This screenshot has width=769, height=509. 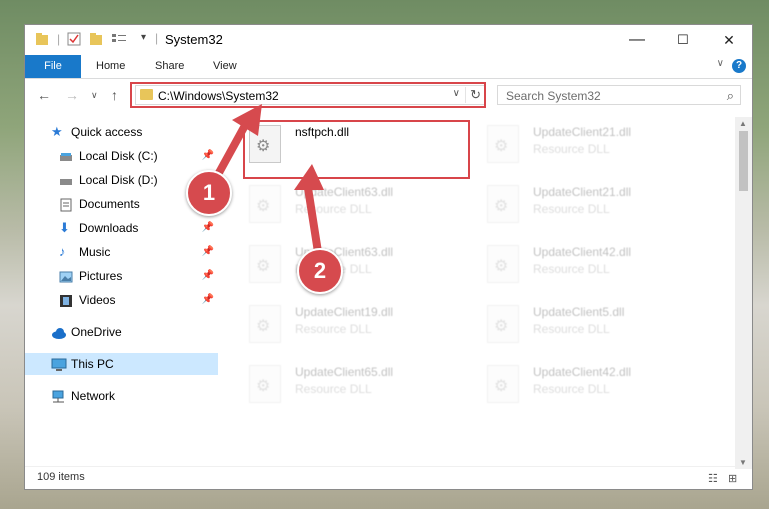 What do you see at coordinates (97, 40) in the screenshot?
I see `new-folder-icon` at bounding box center [97, 40].